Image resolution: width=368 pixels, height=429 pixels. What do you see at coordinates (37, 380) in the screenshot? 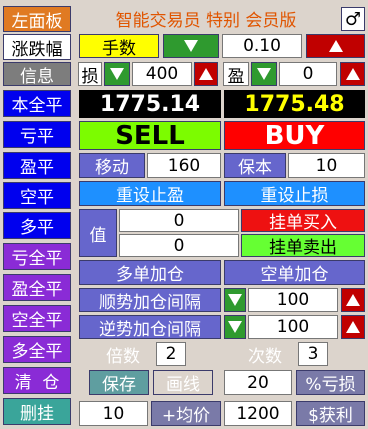
I see `clear-positions-button: 清 仓` at bounding box center [37, 380].